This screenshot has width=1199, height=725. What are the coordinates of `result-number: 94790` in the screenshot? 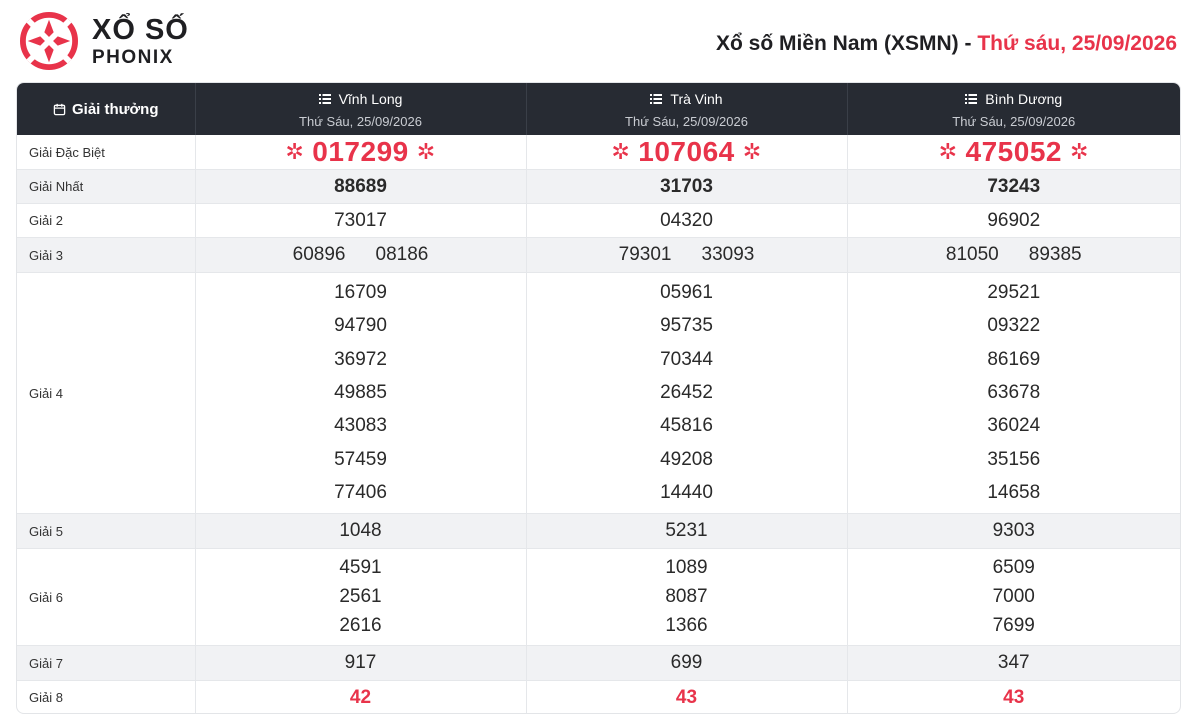 It's located at (360, 326).